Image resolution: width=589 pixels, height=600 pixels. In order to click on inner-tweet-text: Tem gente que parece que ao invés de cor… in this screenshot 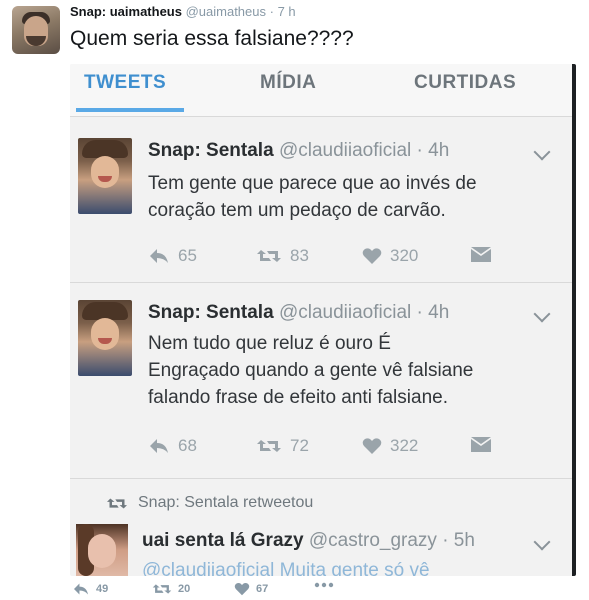, I will do `click(348, 197)`.